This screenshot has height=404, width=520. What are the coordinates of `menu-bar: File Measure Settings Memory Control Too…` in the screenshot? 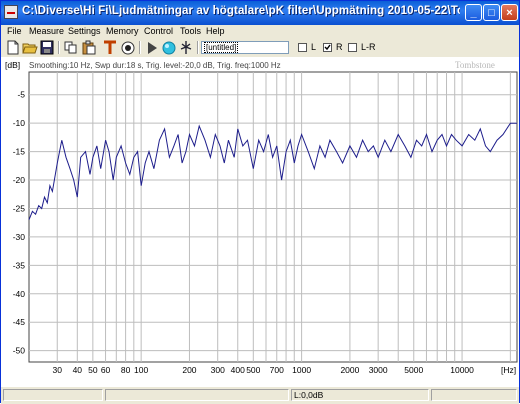 It's located at (260, 32).